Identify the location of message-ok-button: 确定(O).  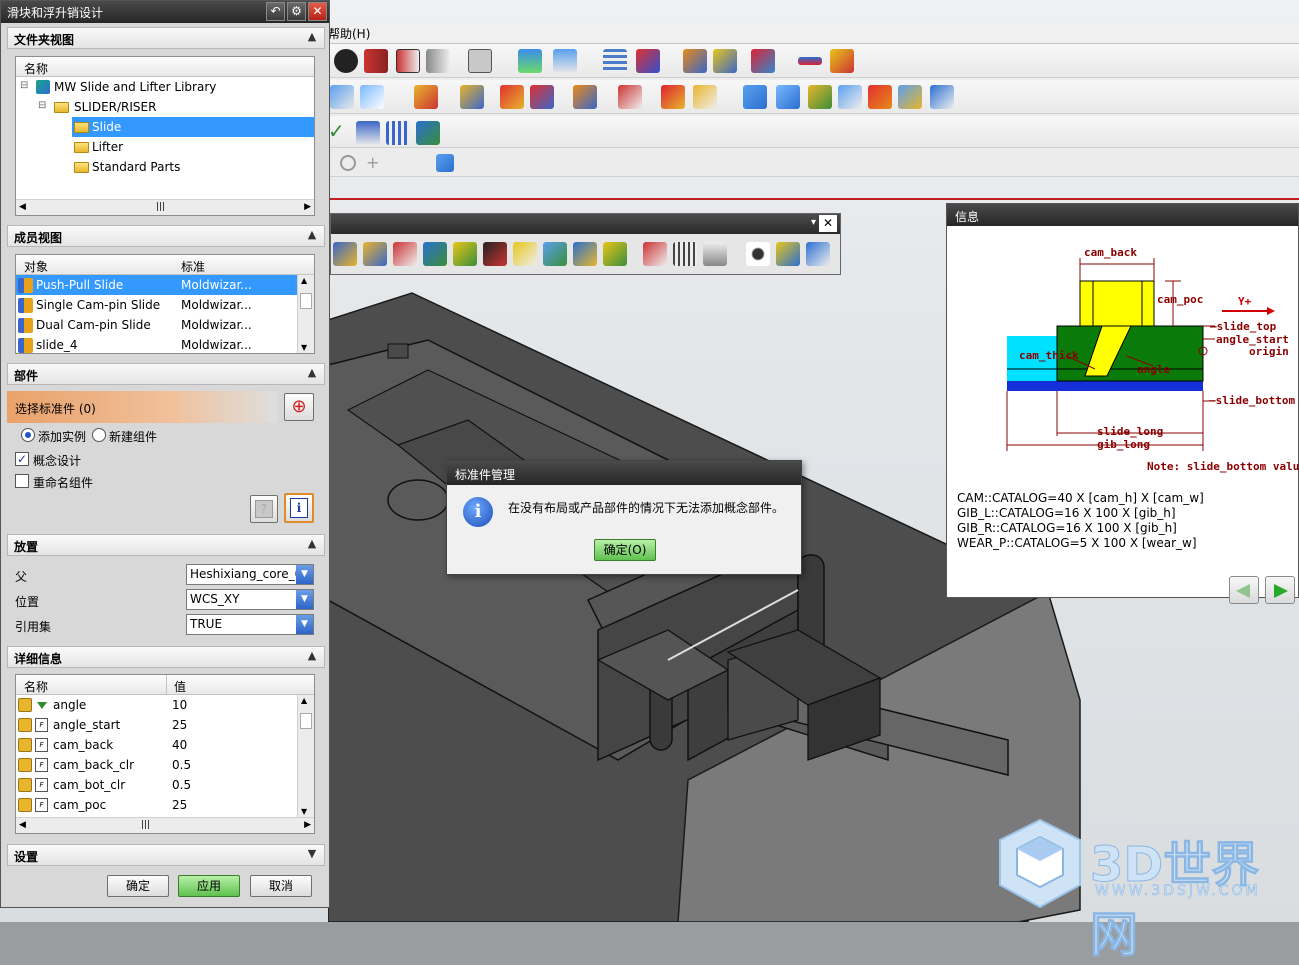
(625, 550).